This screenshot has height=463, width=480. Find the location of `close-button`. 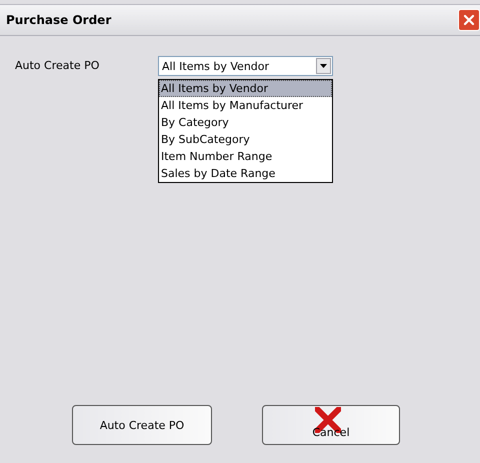

close-button is located at coordinates (469, 20).